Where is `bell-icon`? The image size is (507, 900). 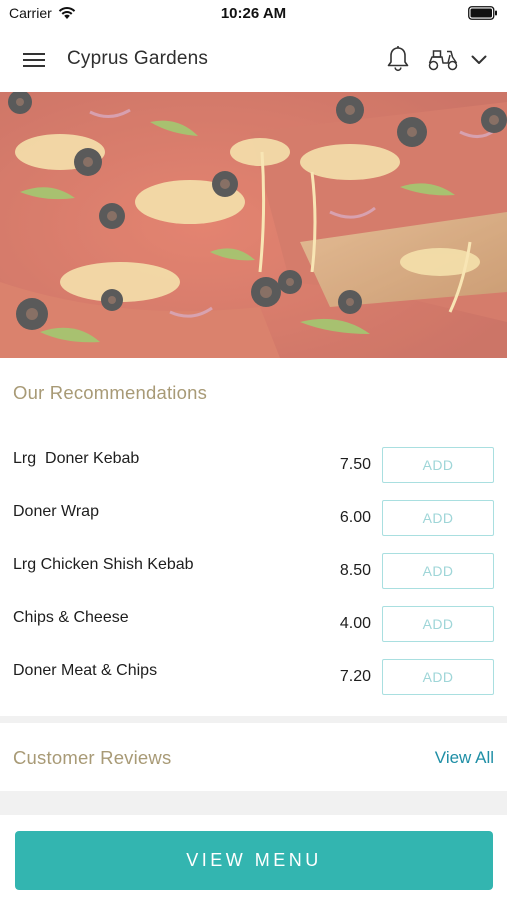 bell-icon is located at coordinates (398, 59).